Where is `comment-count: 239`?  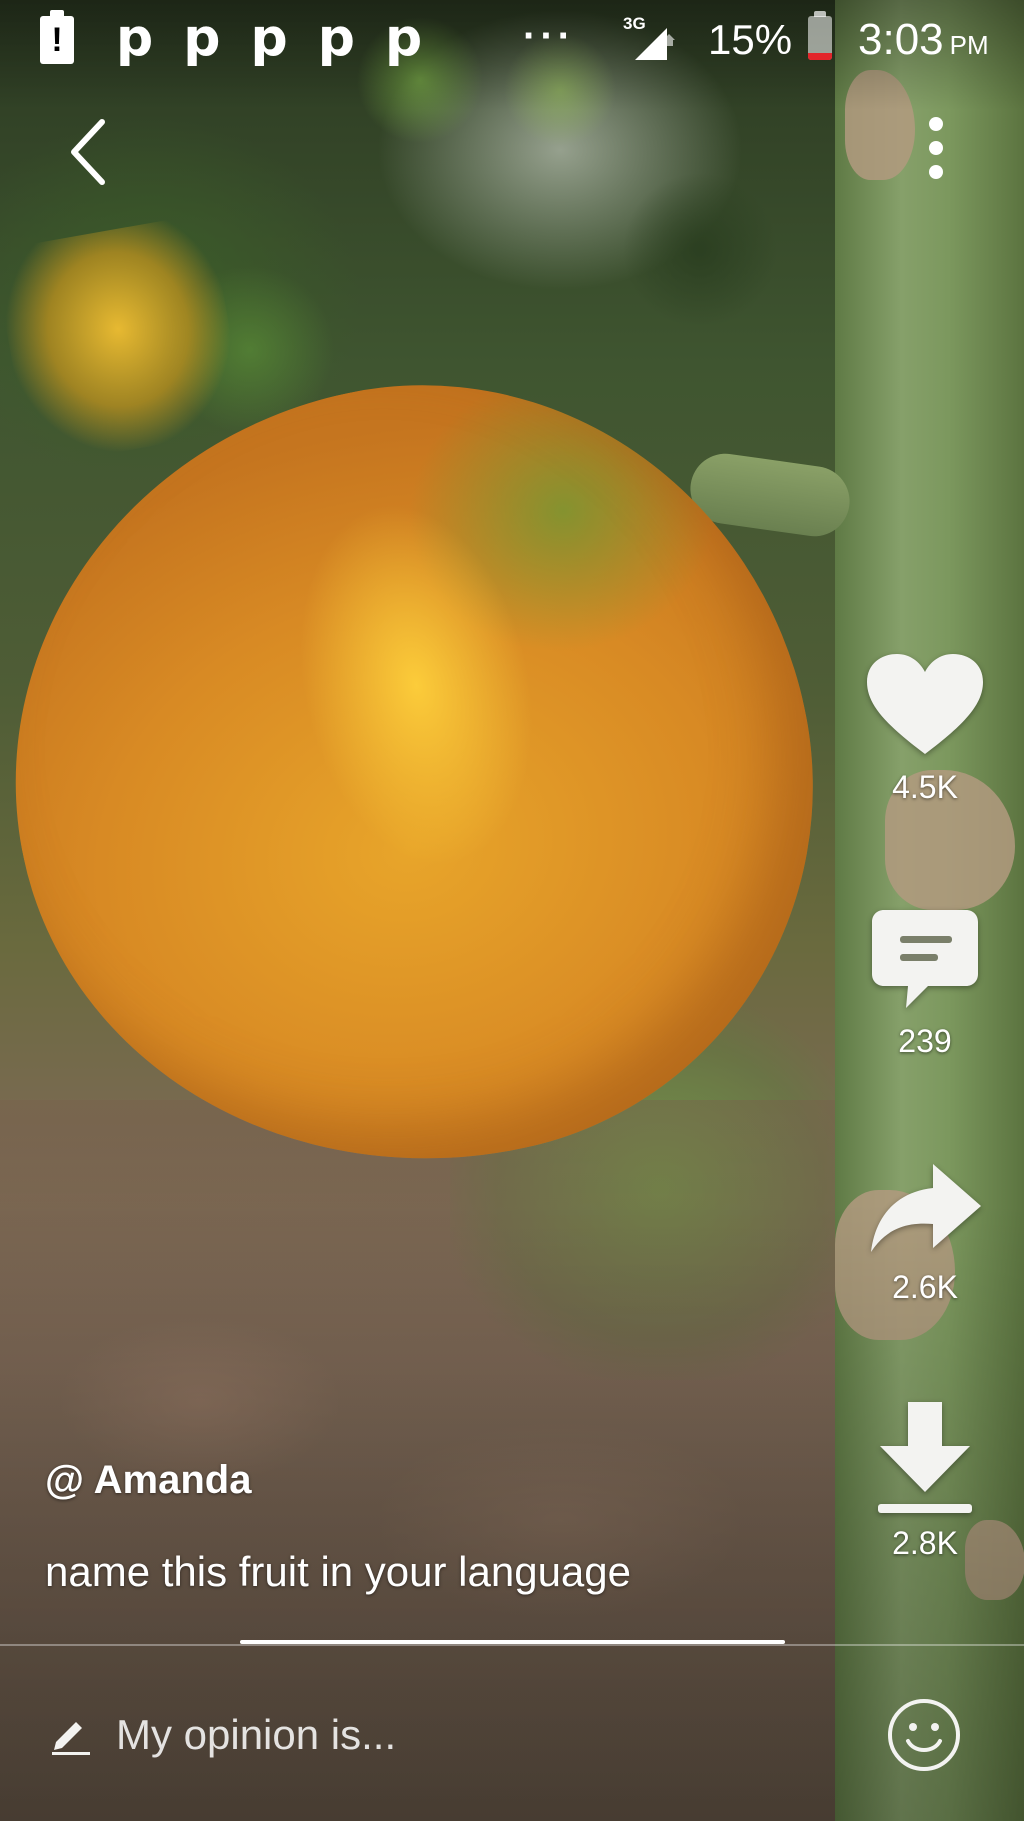 comment-count: 239 is located at coordinates (925, 1041).